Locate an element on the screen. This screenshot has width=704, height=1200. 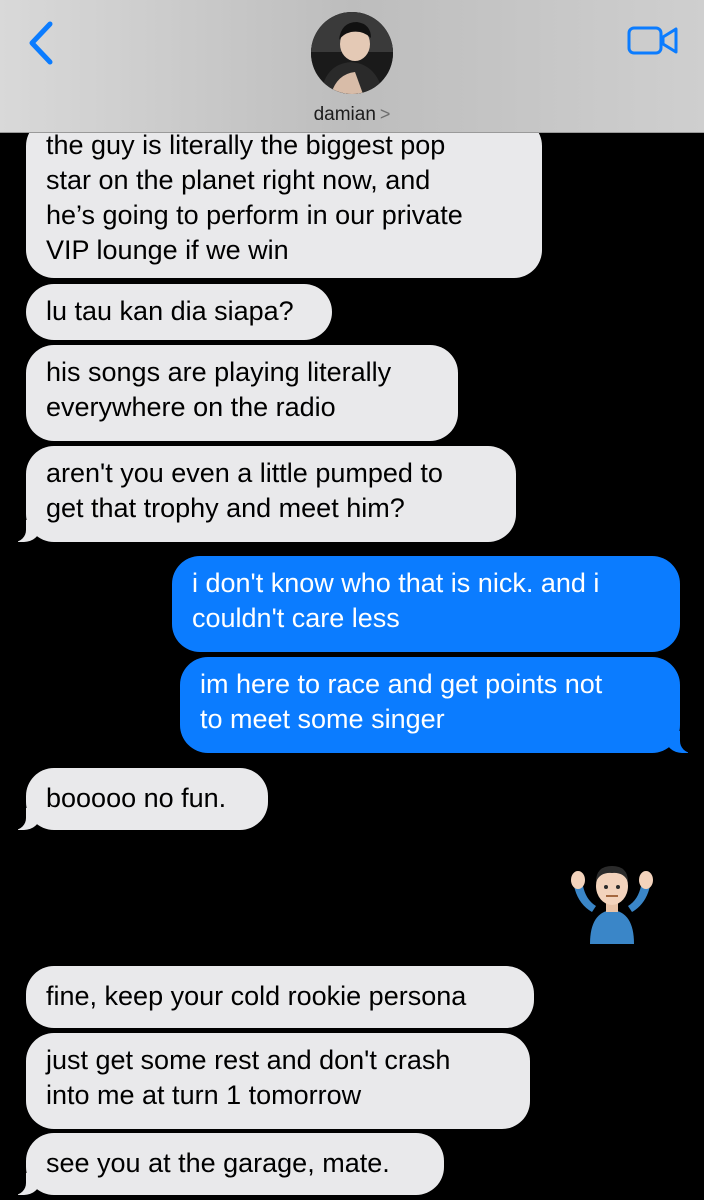
message-line: everywhere on the radio is located at coordinates (191, 407).